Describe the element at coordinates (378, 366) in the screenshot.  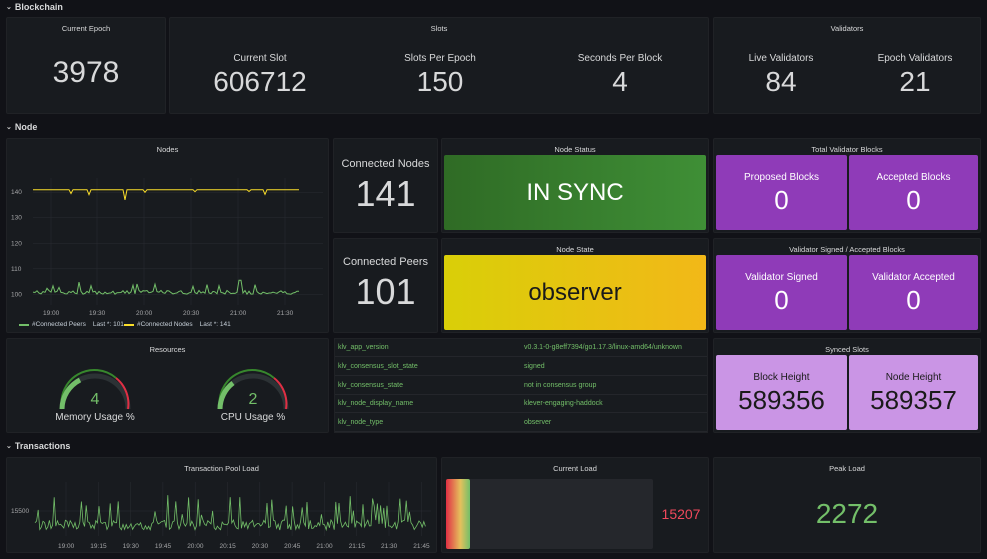
I see `table-key: klv_consensus_slot_state` at that location.